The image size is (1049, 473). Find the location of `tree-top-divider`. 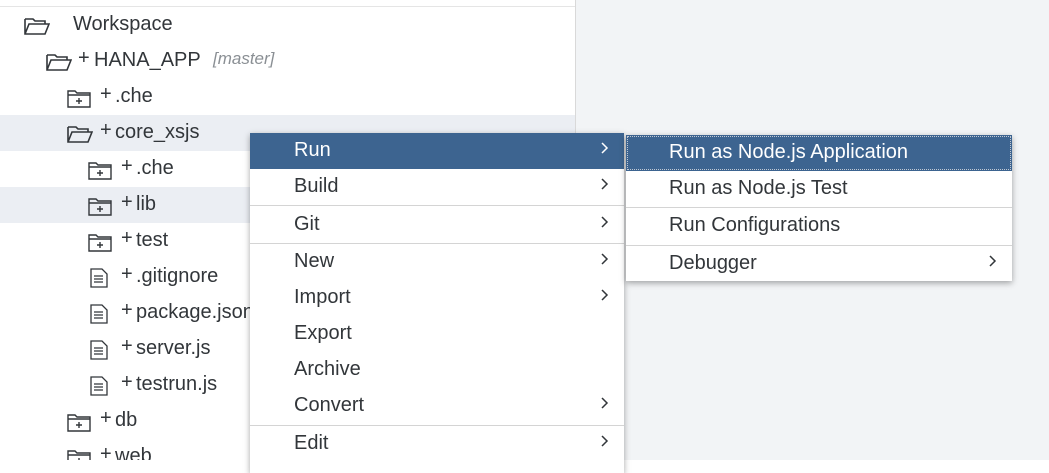

tree-top-divider is located at coordinates (287, 3).